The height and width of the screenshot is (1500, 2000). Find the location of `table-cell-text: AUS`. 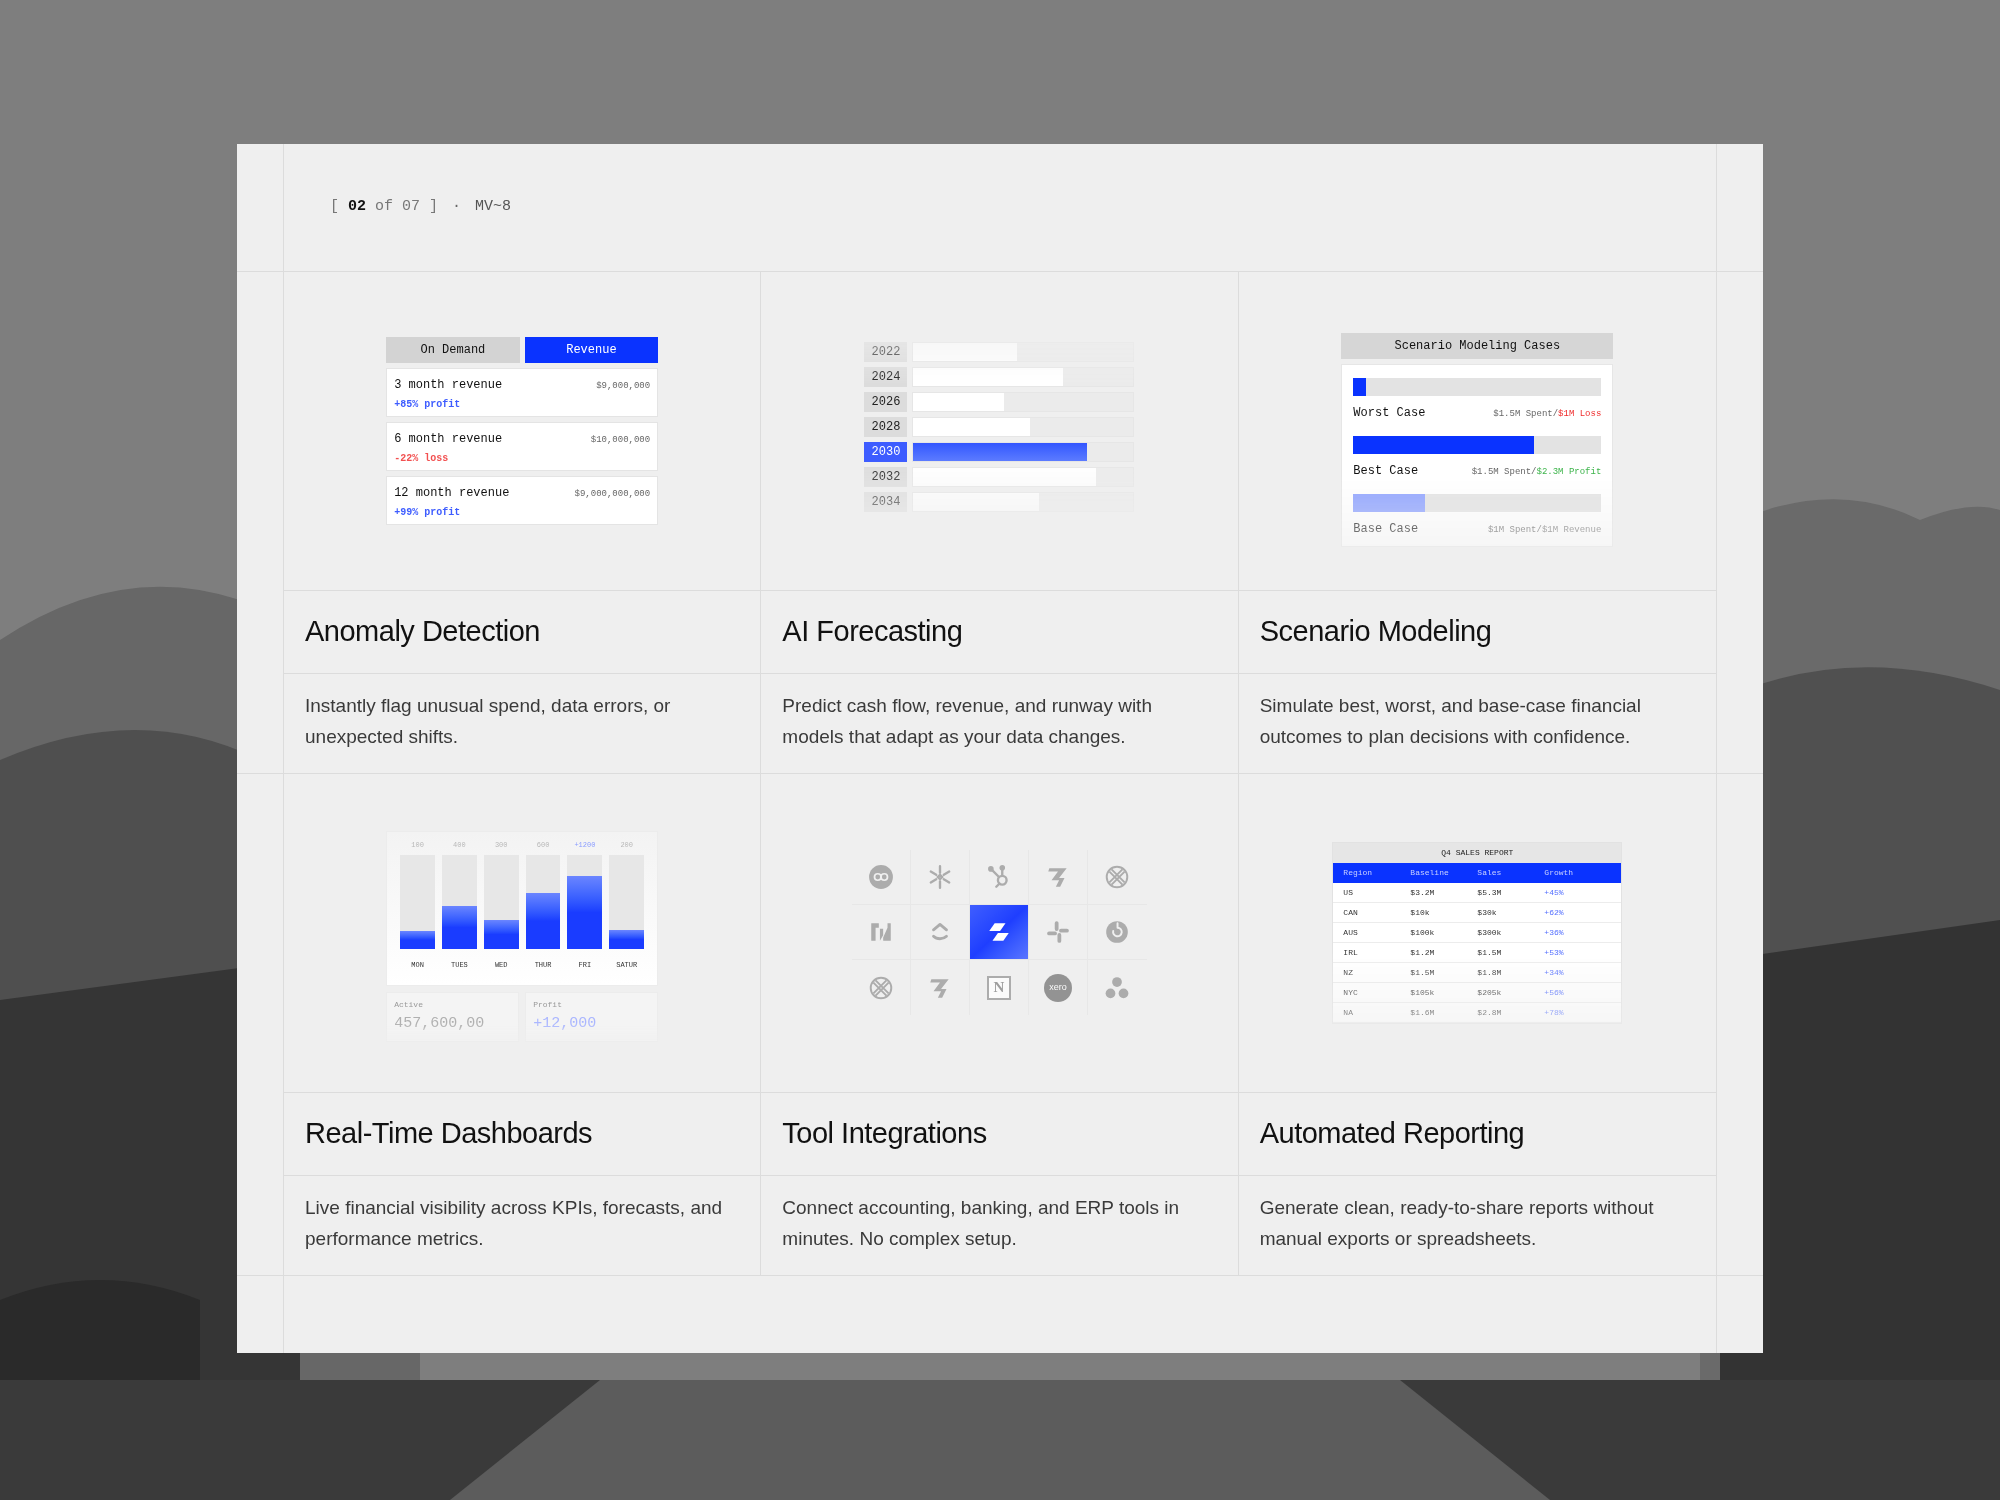

table-cell-text: AUS is located at coordinates (1351, 932).